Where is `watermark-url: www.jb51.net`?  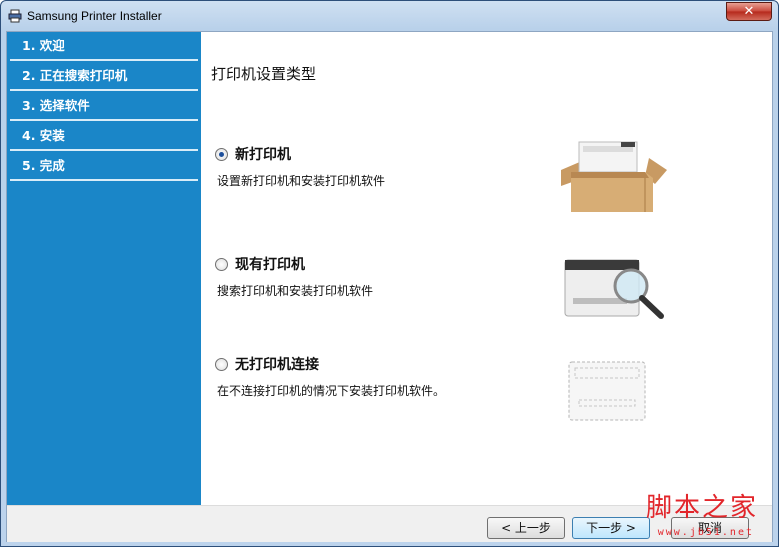
watermark-url: www.jb51.net is located at coordinates (705, 532).